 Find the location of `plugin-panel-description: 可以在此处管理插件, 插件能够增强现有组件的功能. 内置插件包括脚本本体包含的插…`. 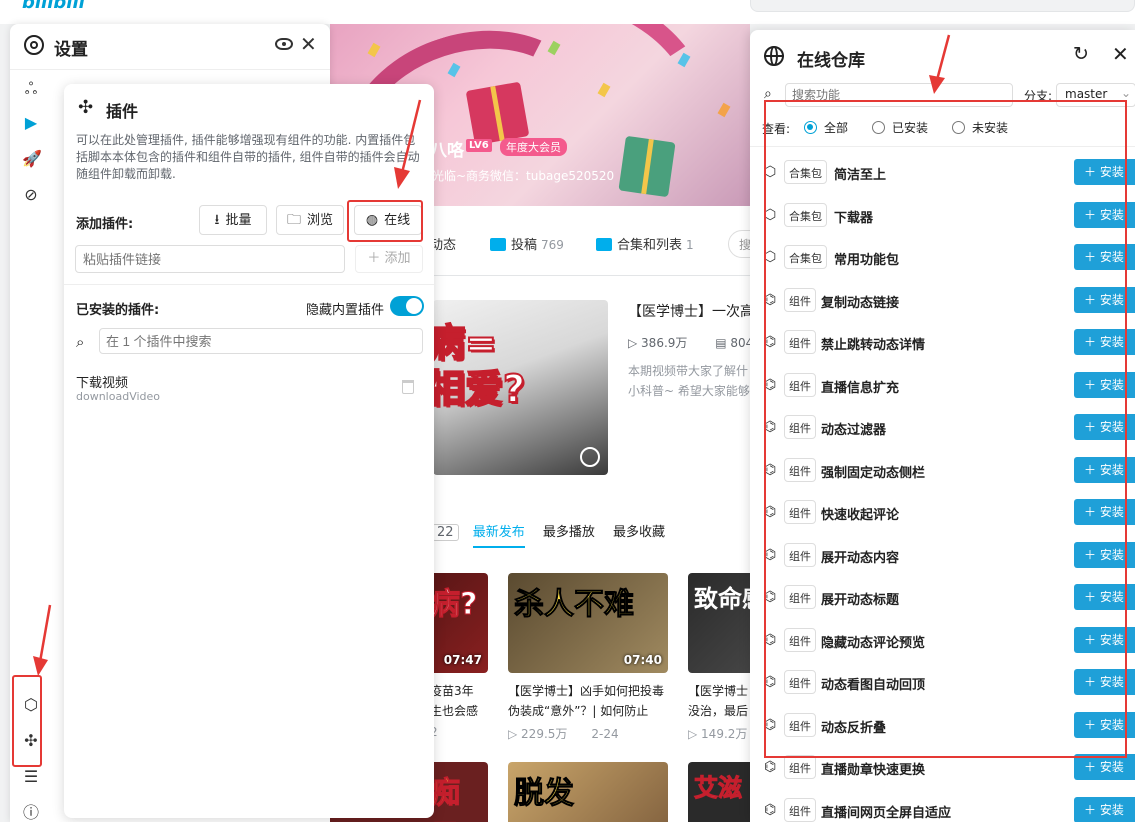

plugin-panel-description: 可以在此处管理插件, 插件能够增强现有组件的功能. 内置插件包括脚本本体包含的插… is located at coordinates (248, 157).